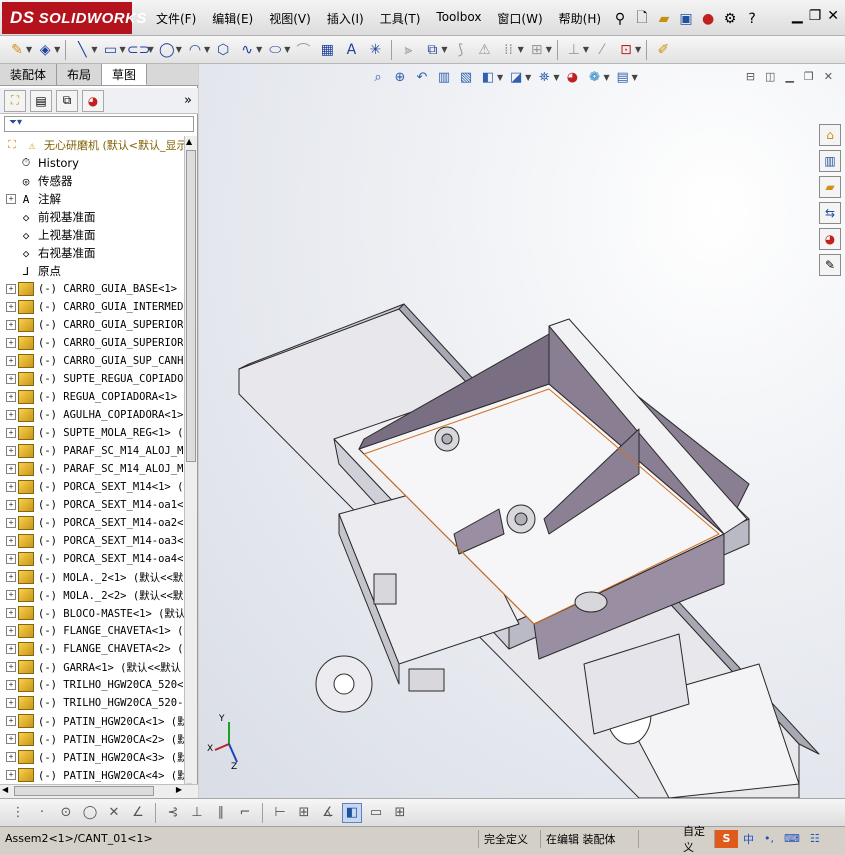 This screenshot has height=855, width=845. What do you see at coordinates (458, 19) in the screenshot?
I see `menu-toolbox: Toolbox` at bounding box center [458, 19].